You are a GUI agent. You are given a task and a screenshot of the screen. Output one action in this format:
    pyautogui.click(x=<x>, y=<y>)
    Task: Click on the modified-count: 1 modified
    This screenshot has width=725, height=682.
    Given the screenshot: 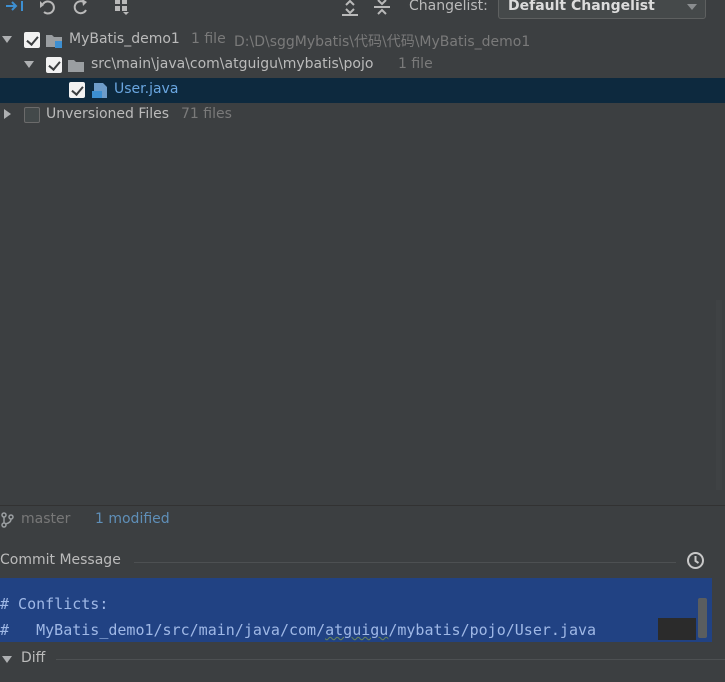 What is the action you would take?
    pyautogui.click(x=132, y=519)
    